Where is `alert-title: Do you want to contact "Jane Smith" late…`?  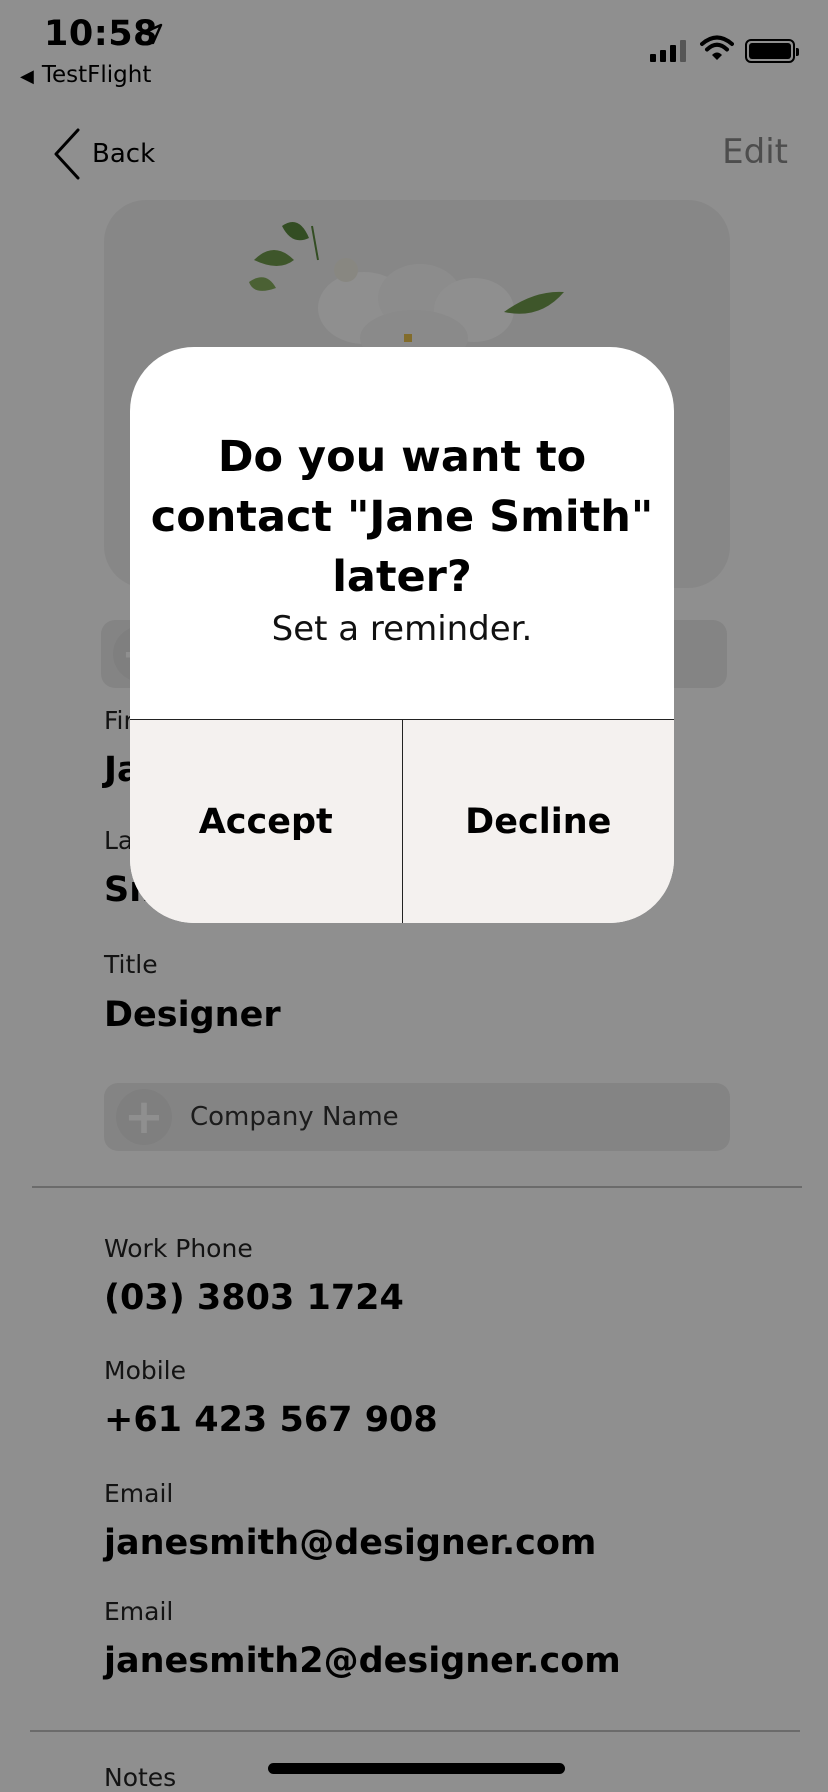 alert-title: Do you want to contact "Jane Smith" late… is located at coordinates (402, 517).